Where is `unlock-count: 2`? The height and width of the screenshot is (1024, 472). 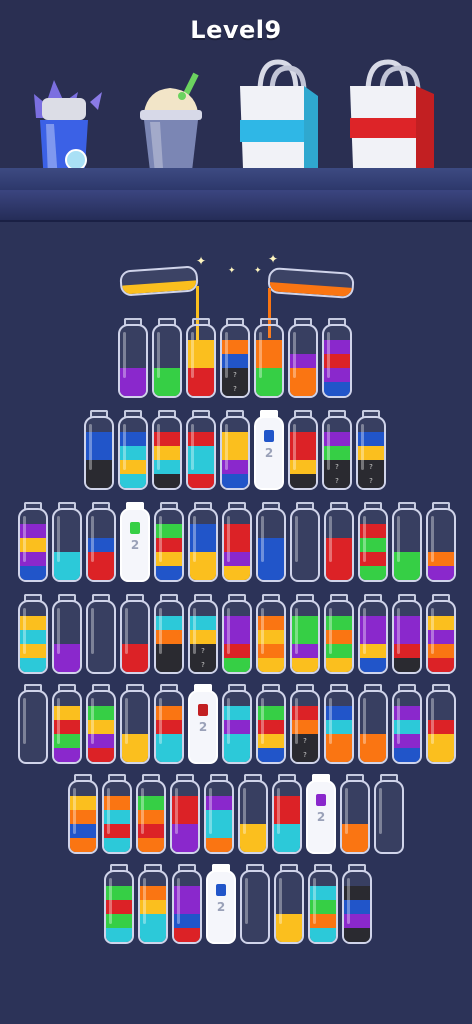
unlock-count: 2 is located at coordinates (269, 453).